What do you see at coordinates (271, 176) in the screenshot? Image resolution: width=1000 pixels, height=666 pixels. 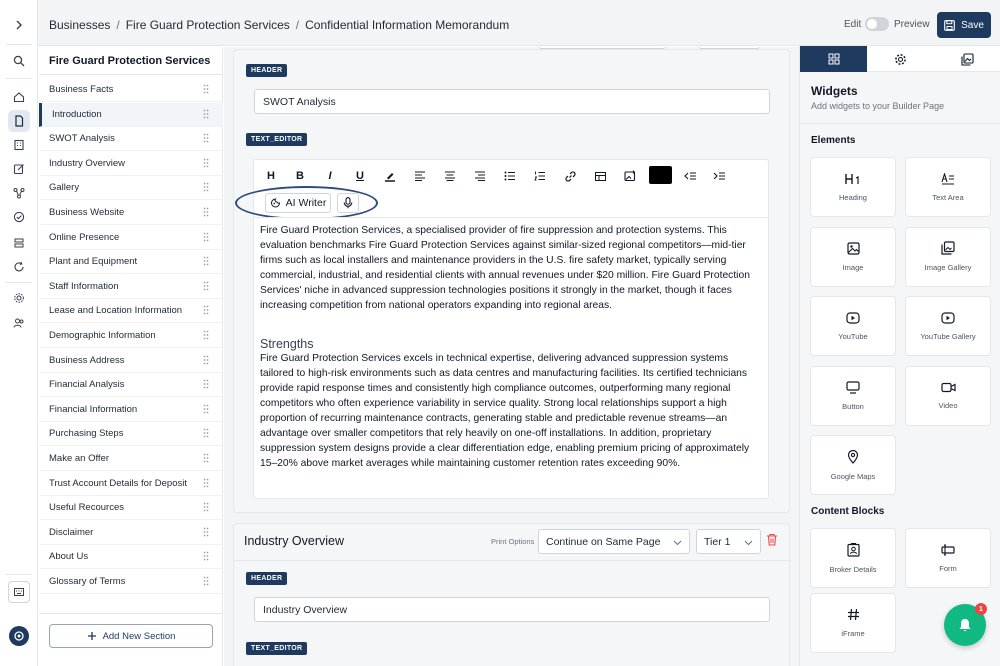 I see `heading-format-button: H` at bounding box center [271, 176].